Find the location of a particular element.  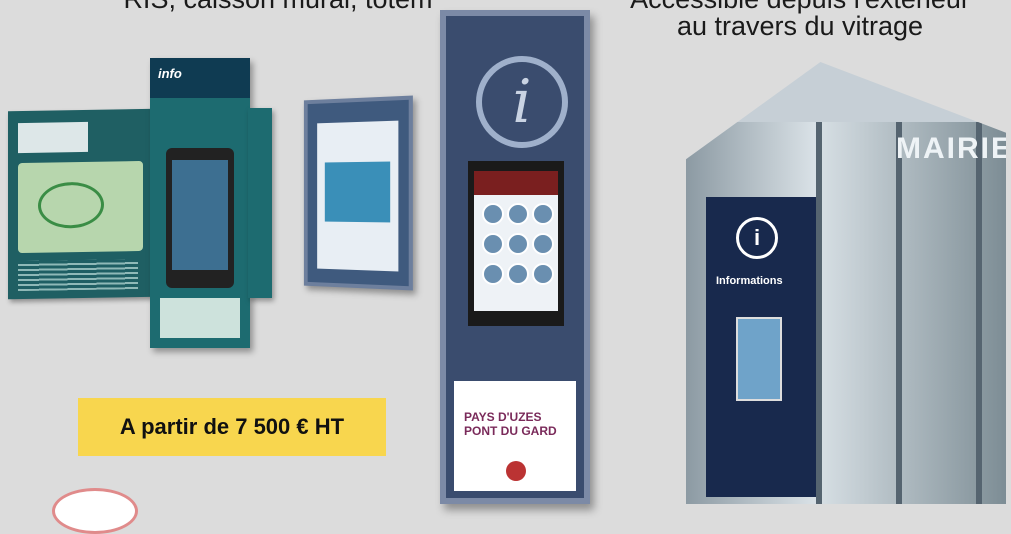

wall-box-kiosk is located at coordinates (358, 193).